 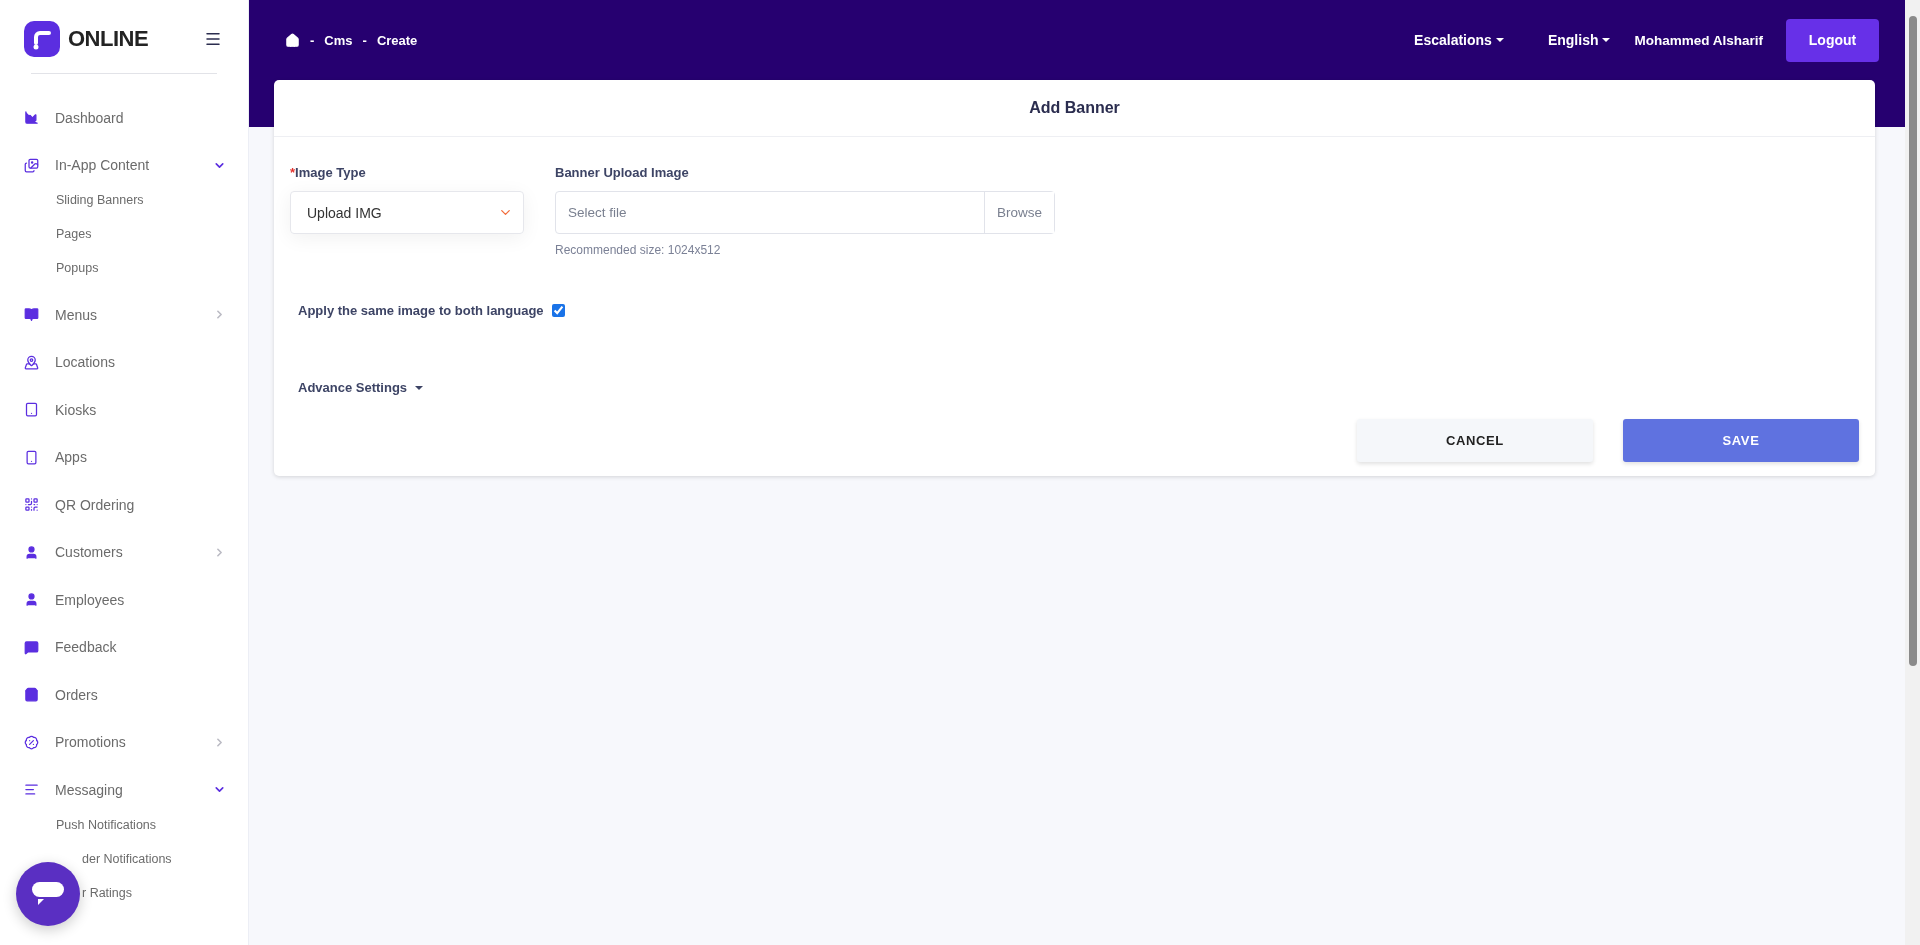 What do you see at coordinates (213, 39) in the screenshot?
I see `menu-icon` at bounding box center [213, 39].